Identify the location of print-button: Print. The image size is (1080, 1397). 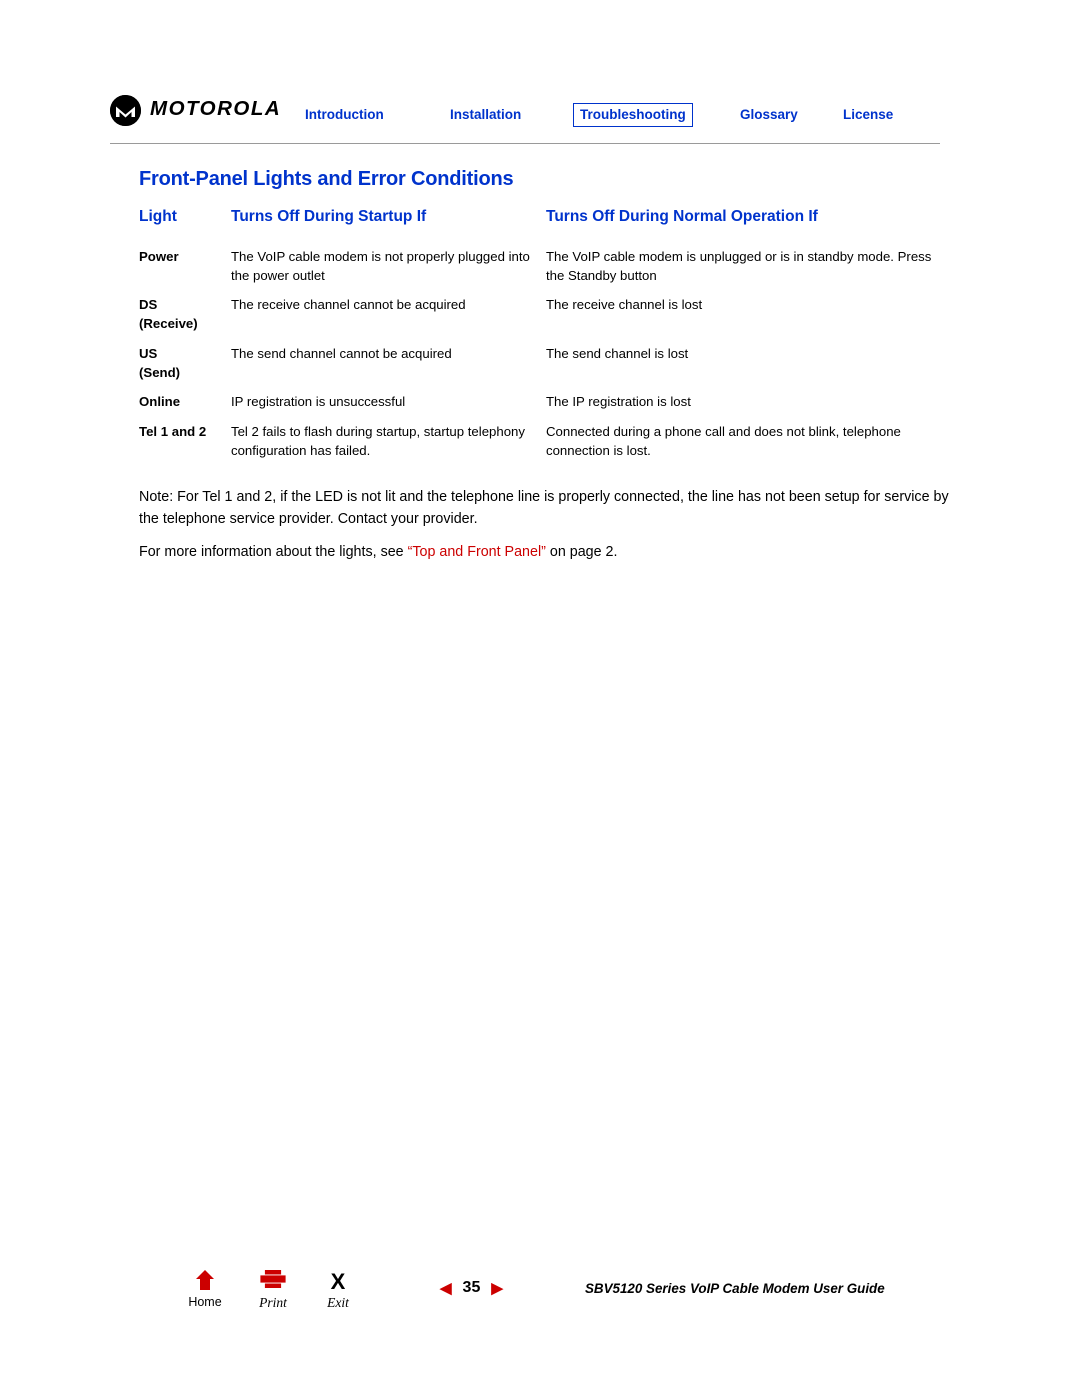
(273, 1290).